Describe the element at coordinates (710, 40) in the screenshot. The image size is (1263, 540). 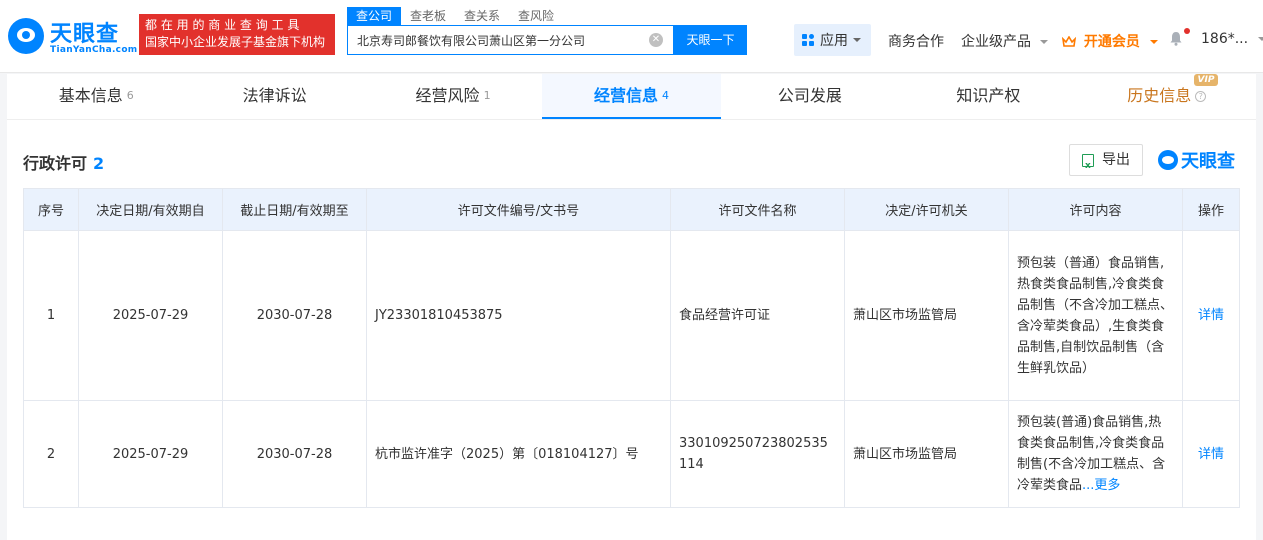
I see `search-button: 天眼一下` at that location.